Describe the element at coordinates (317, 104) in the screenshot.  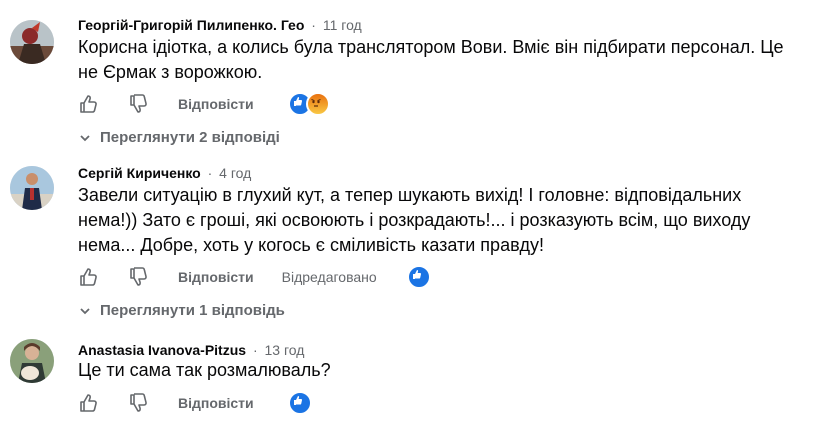
I see `angry-reaction-icon` at that location.